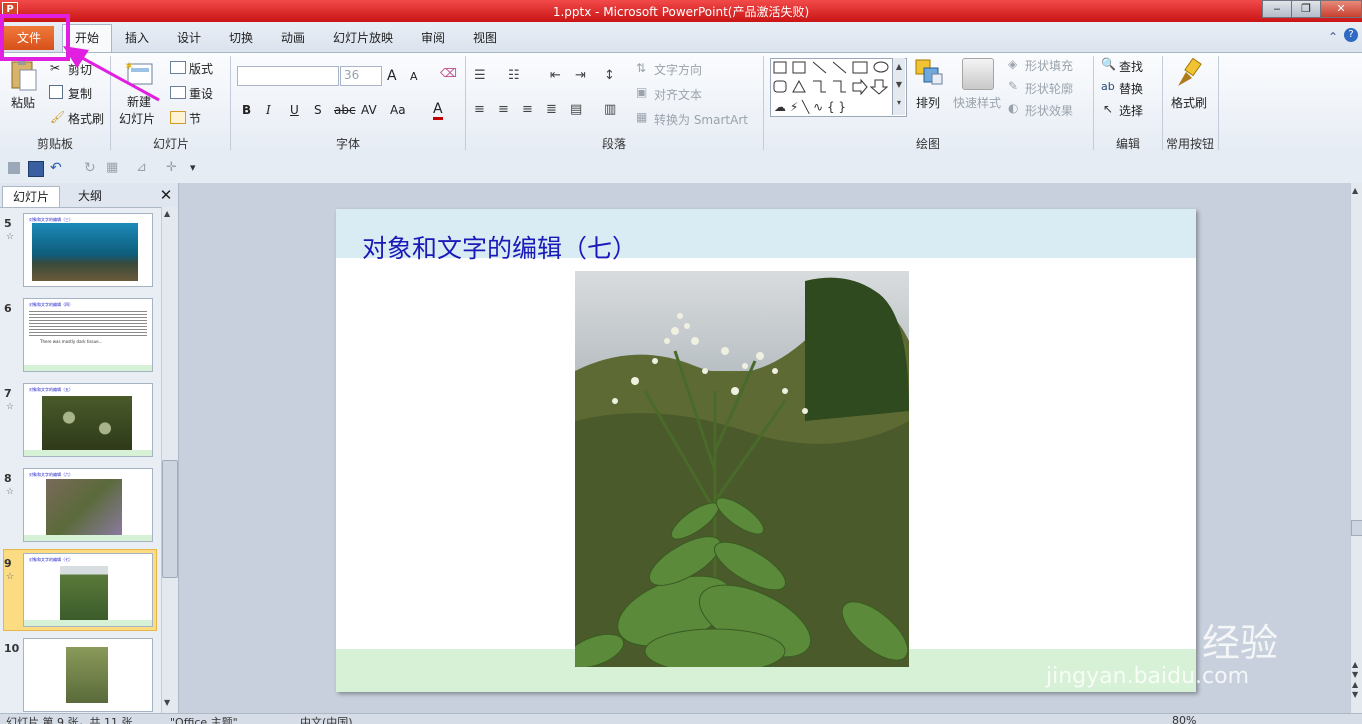  What do you see at coordinates (1013, 86) in the screenshot?
I see `shape-outline-icon: ✎` at bounding box center [1013, 86].